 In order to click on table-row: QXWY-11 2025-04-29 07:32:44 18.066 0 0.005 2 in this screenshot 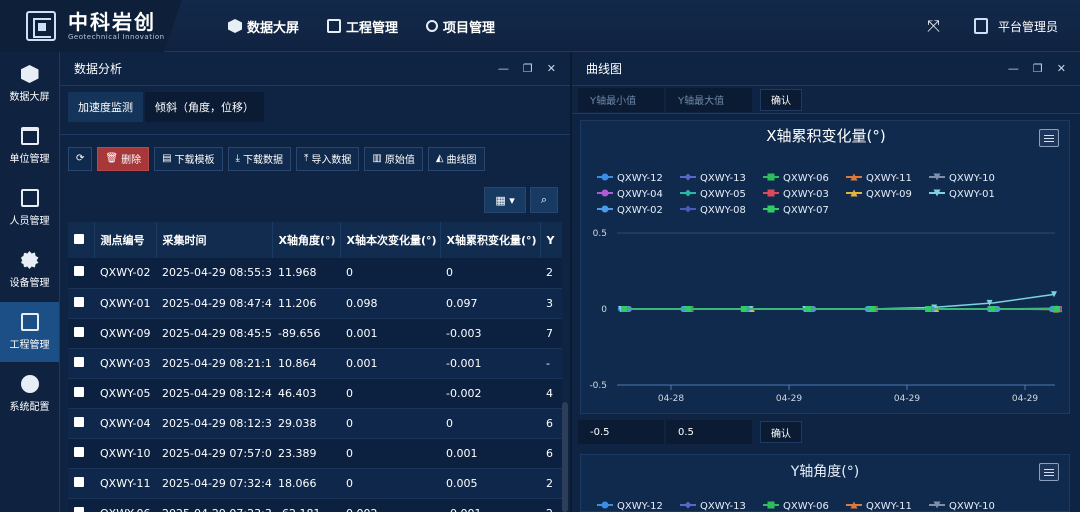, I will do `click(315, 483)`.